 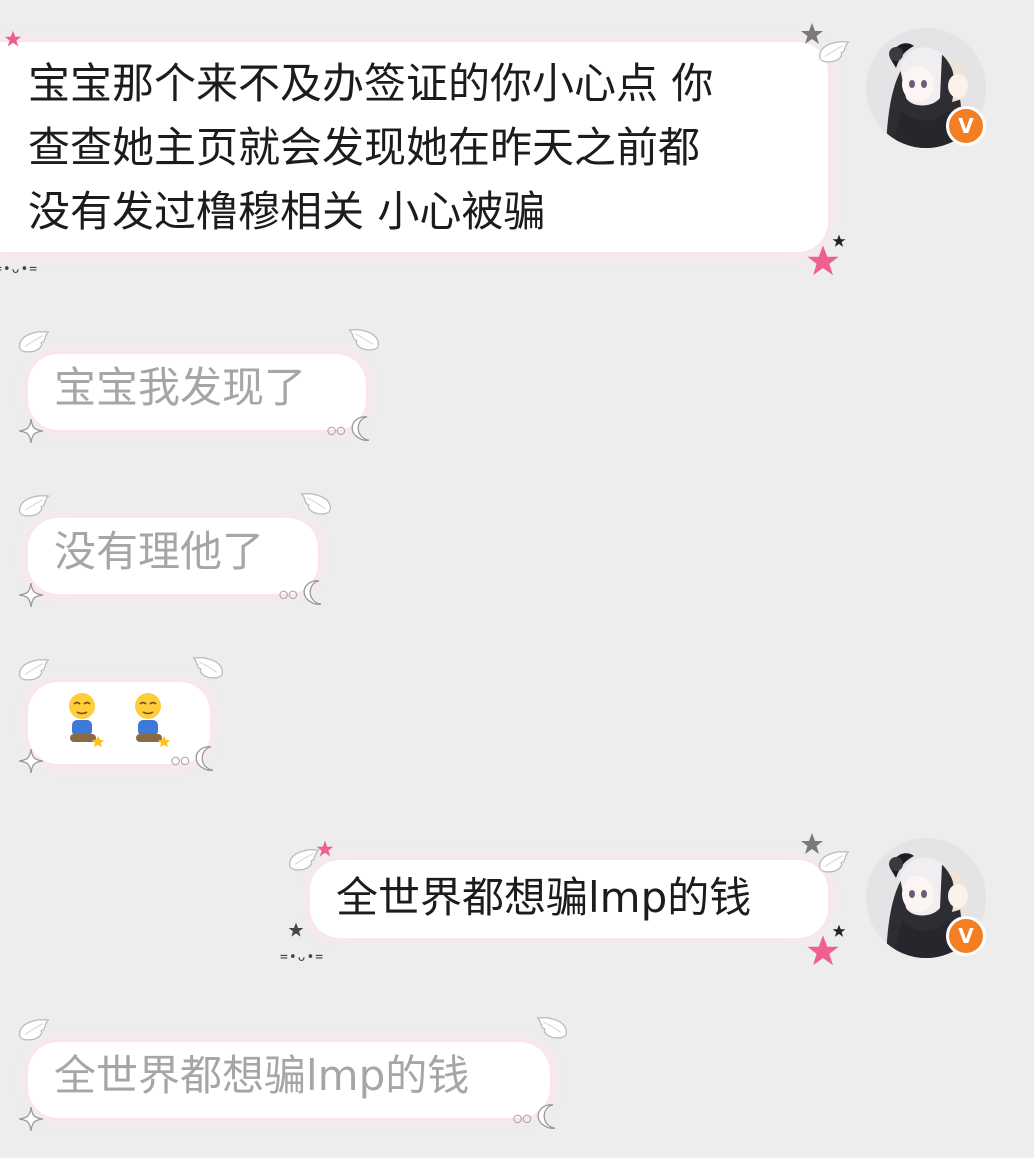 What do you see at coordinates (159, 551) in the screenshot?
I see `message-text: 没有理他了` at bounding box center [159, 551].